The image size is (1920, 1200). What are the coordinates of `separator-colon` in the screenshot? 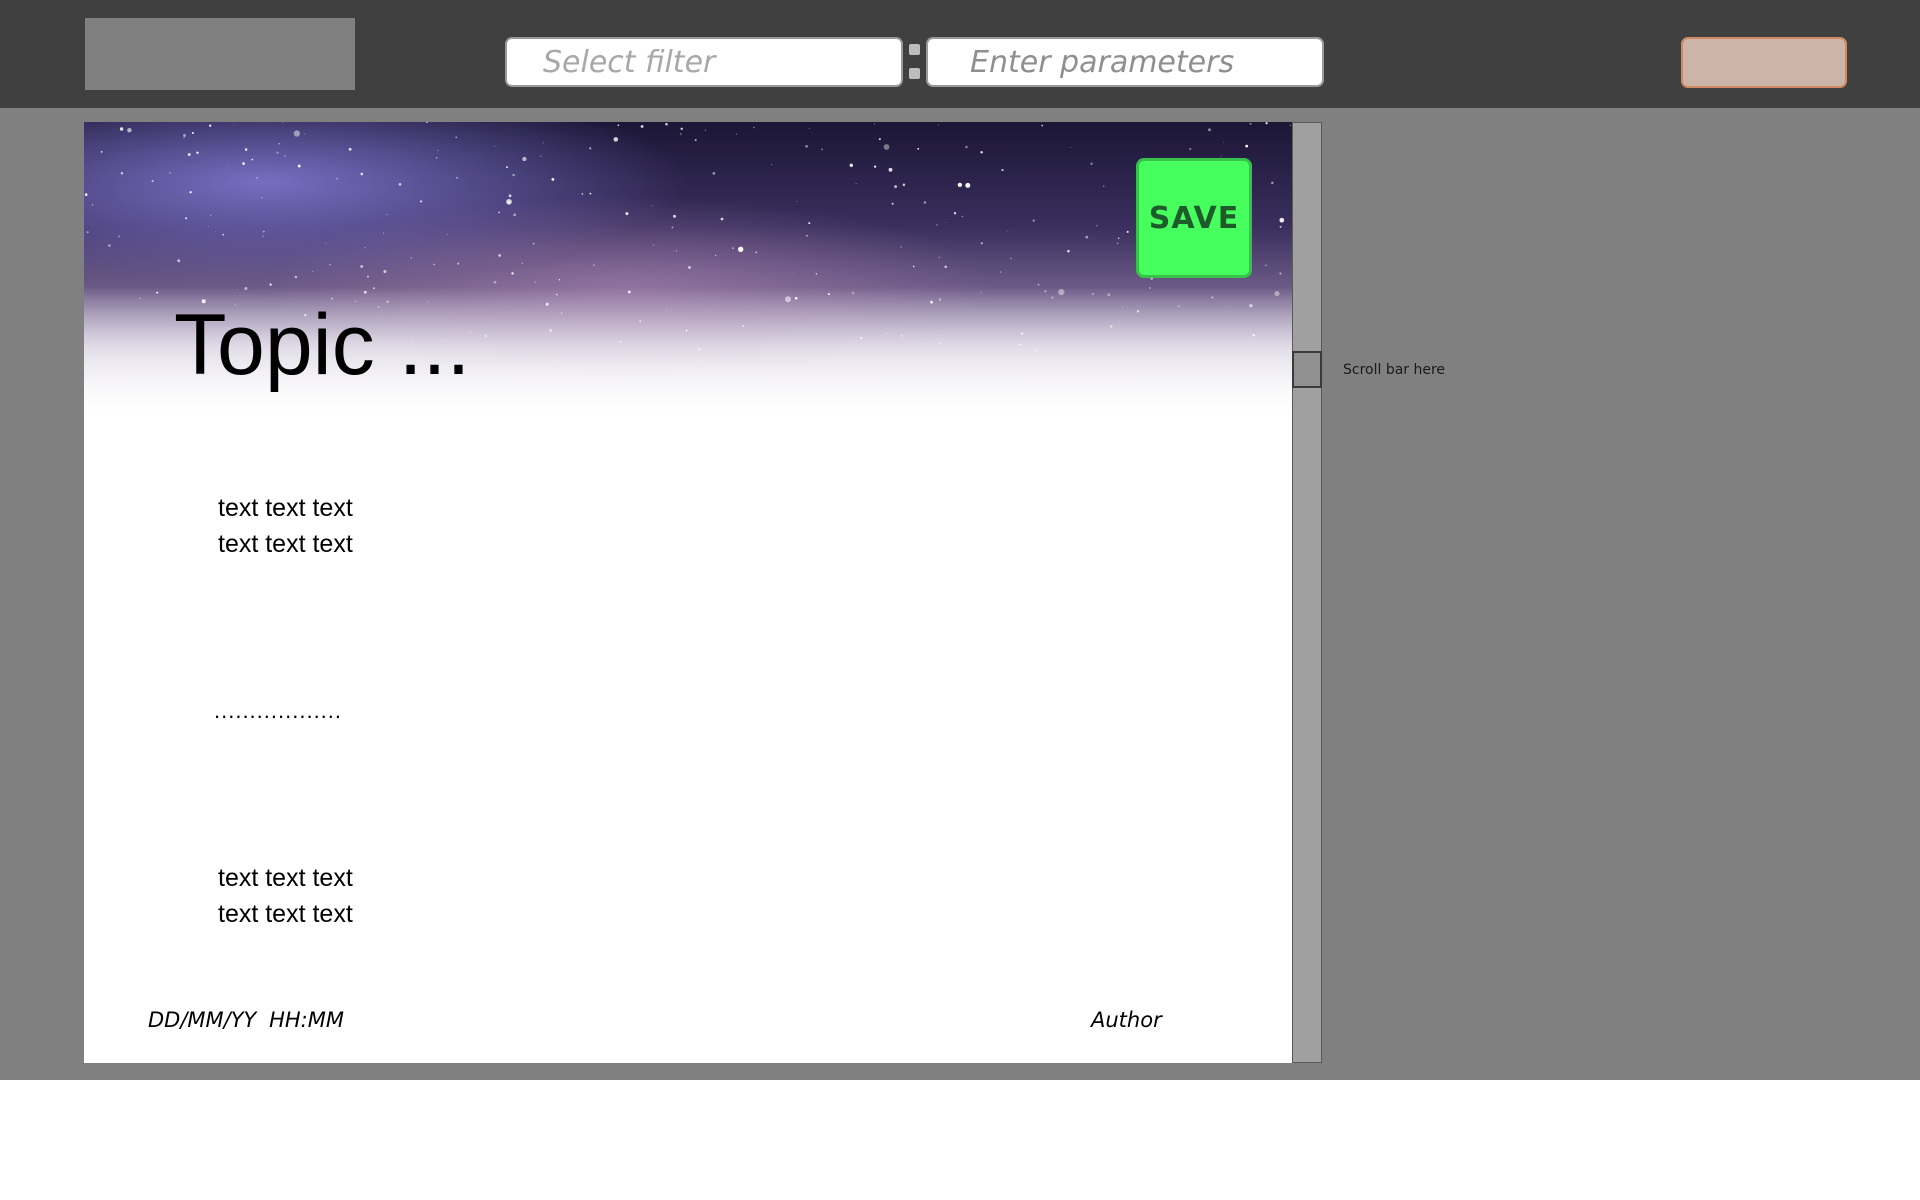 It's located at (914, 63).